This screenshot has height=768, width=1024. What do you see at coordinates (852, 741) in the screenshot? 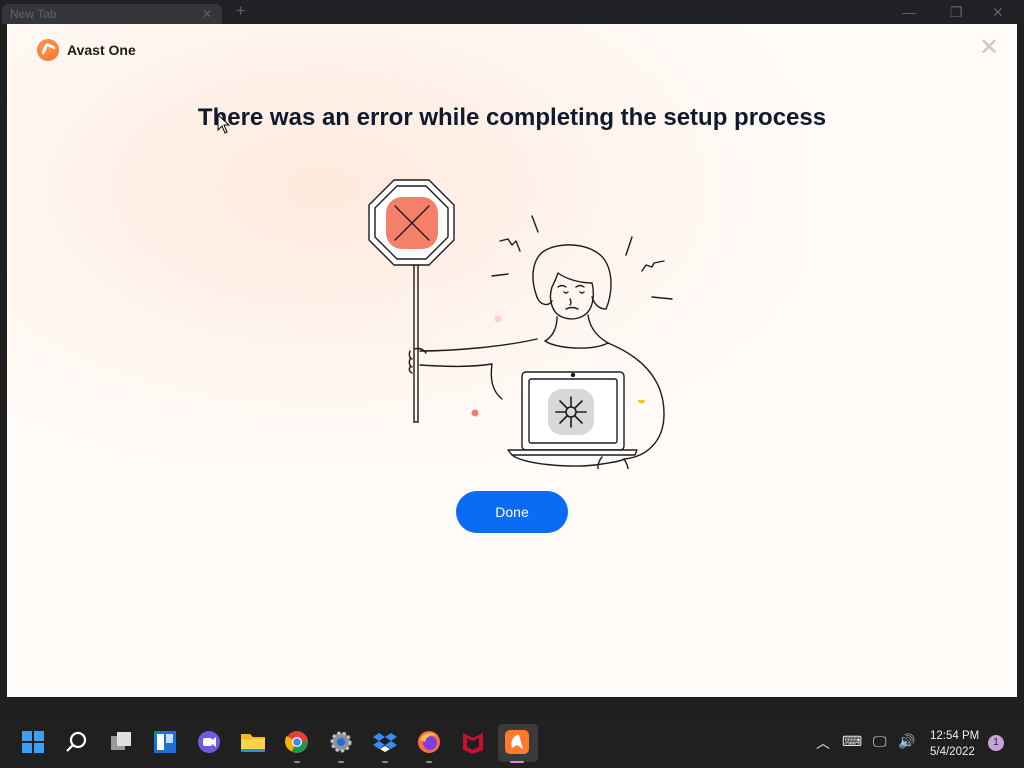
I see `keyboard-icon: ⌨` at bounding box center [852, 741].